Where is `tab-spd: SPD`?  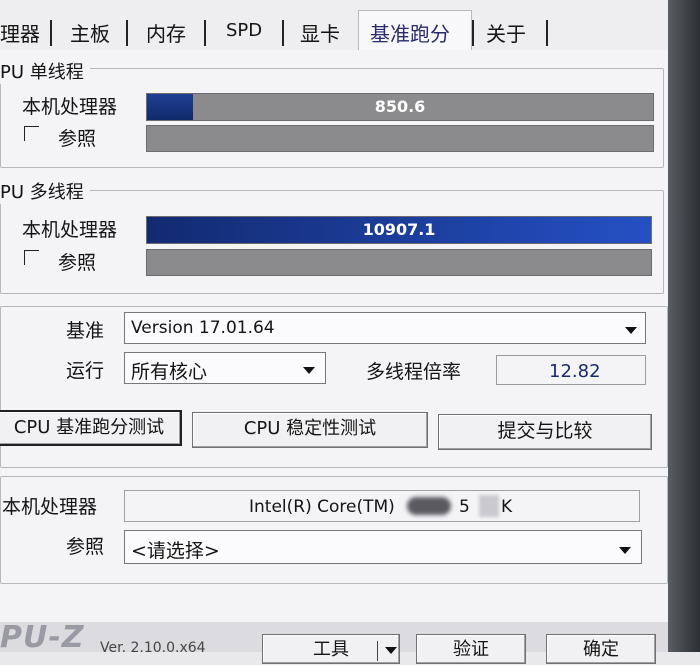 tab-spd: SPD is located at coordinates (244, 30).